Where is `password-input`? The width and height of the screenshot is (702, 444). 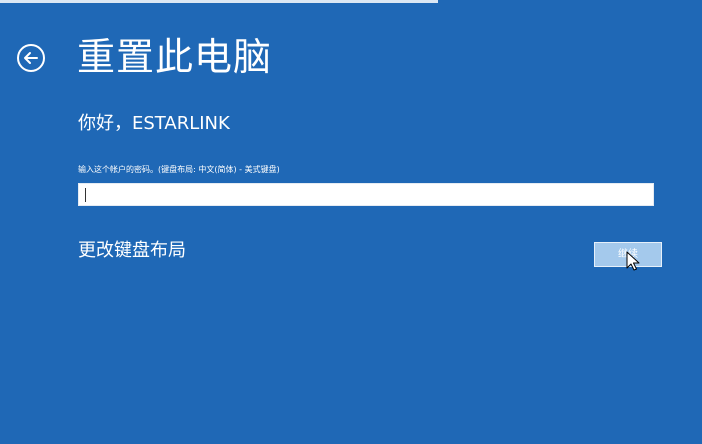
password-input is located at coordinates (366, 194).